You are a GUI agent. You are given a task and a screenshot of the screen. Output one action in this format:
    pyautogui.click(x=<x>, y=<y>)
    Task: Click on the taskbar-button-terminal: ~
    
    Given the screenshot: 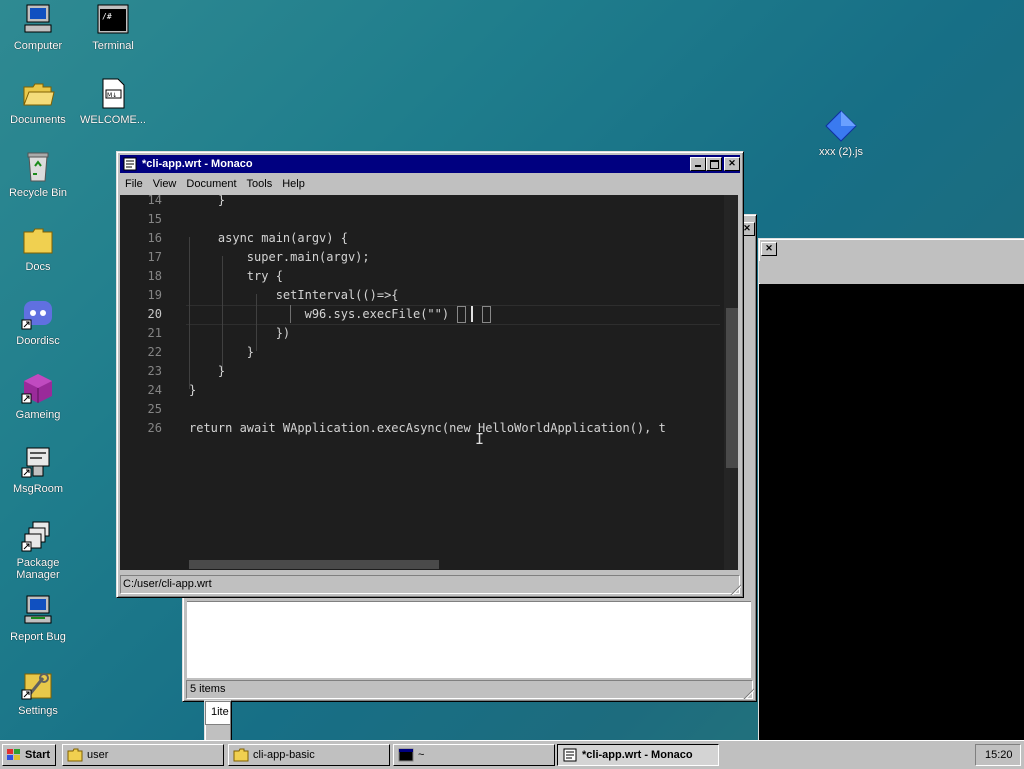 What is the action you would take?
    pyautogui.click(x=474, y=755)
    